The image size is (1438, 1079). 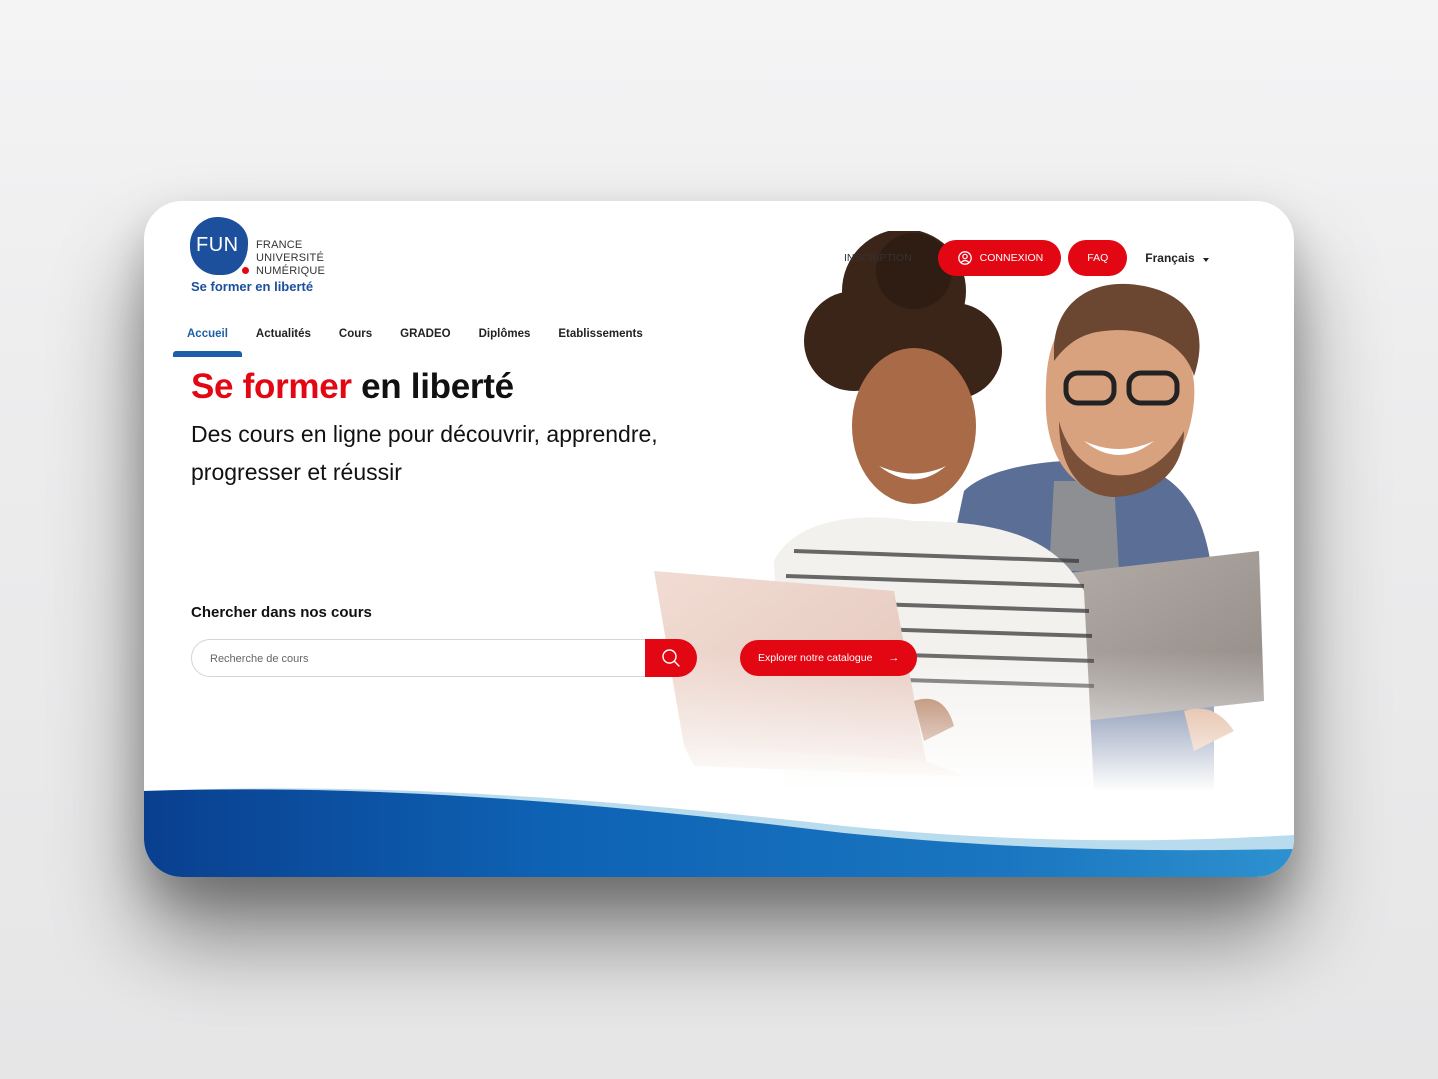 What do you see at coordinates (964, 258) in the screenshot?
I see `user-icon` at bounding box center [964, 258].